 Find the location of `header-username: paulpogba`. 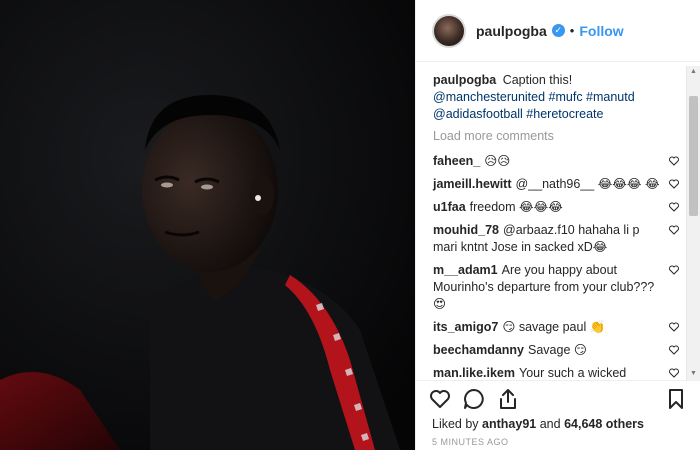

header-username: paulpogba is located at coordinates (511, 31).